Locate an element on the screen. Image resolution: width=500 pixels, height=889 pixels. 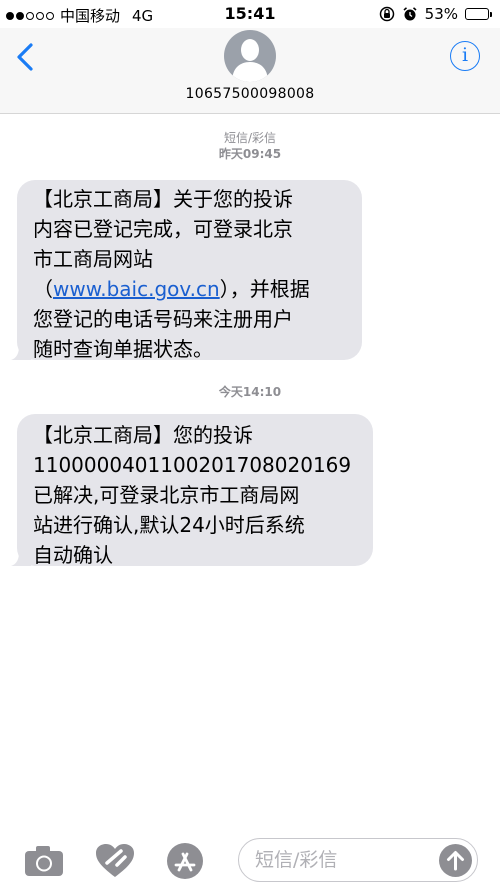
message-line: 市工商局网站 is located at coordinates (93, 259).